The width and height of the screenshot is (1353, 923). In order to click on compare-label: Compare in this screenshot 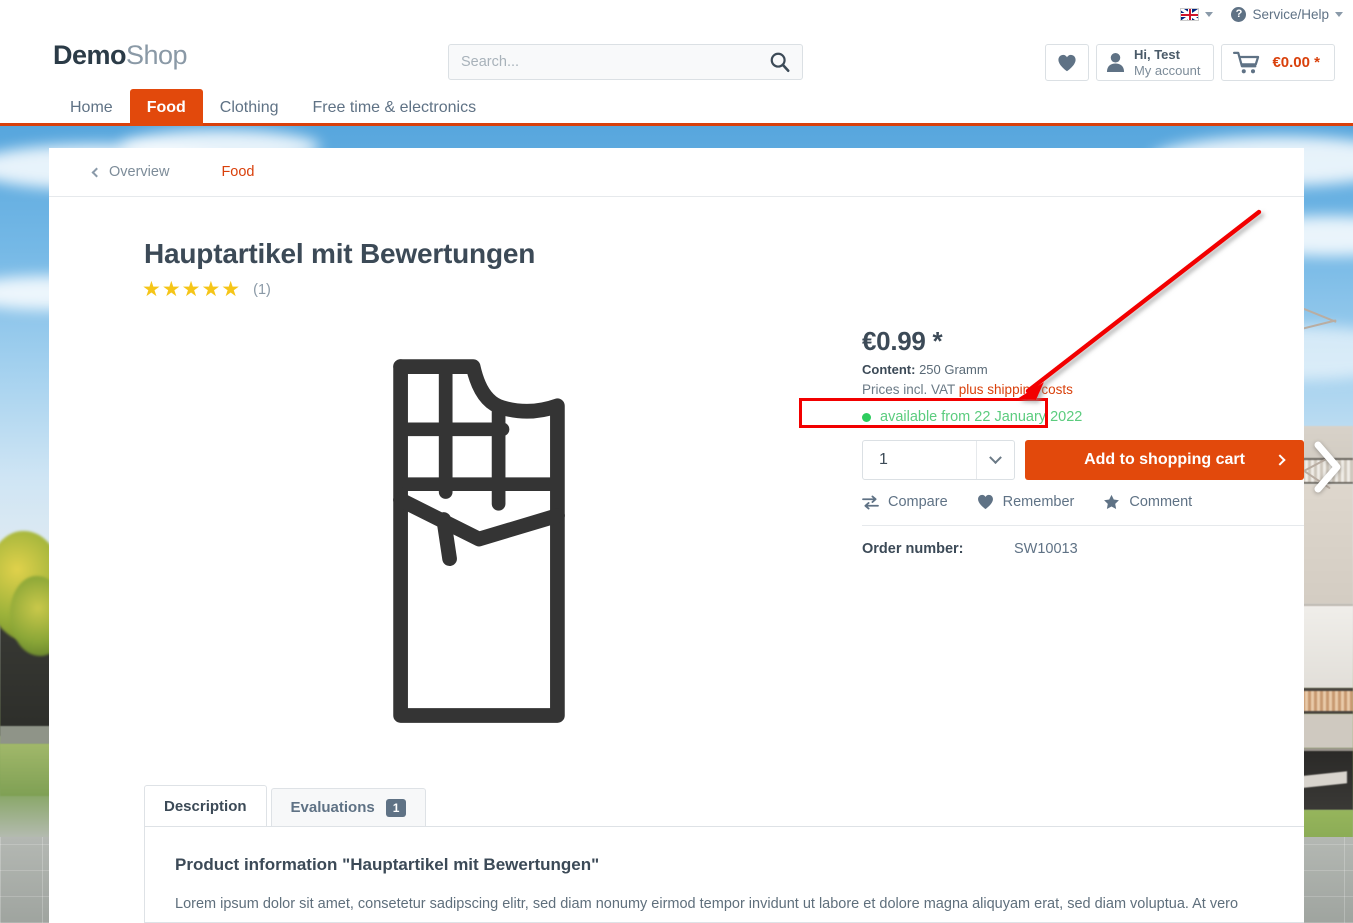, I will do `click(918, 502)`.